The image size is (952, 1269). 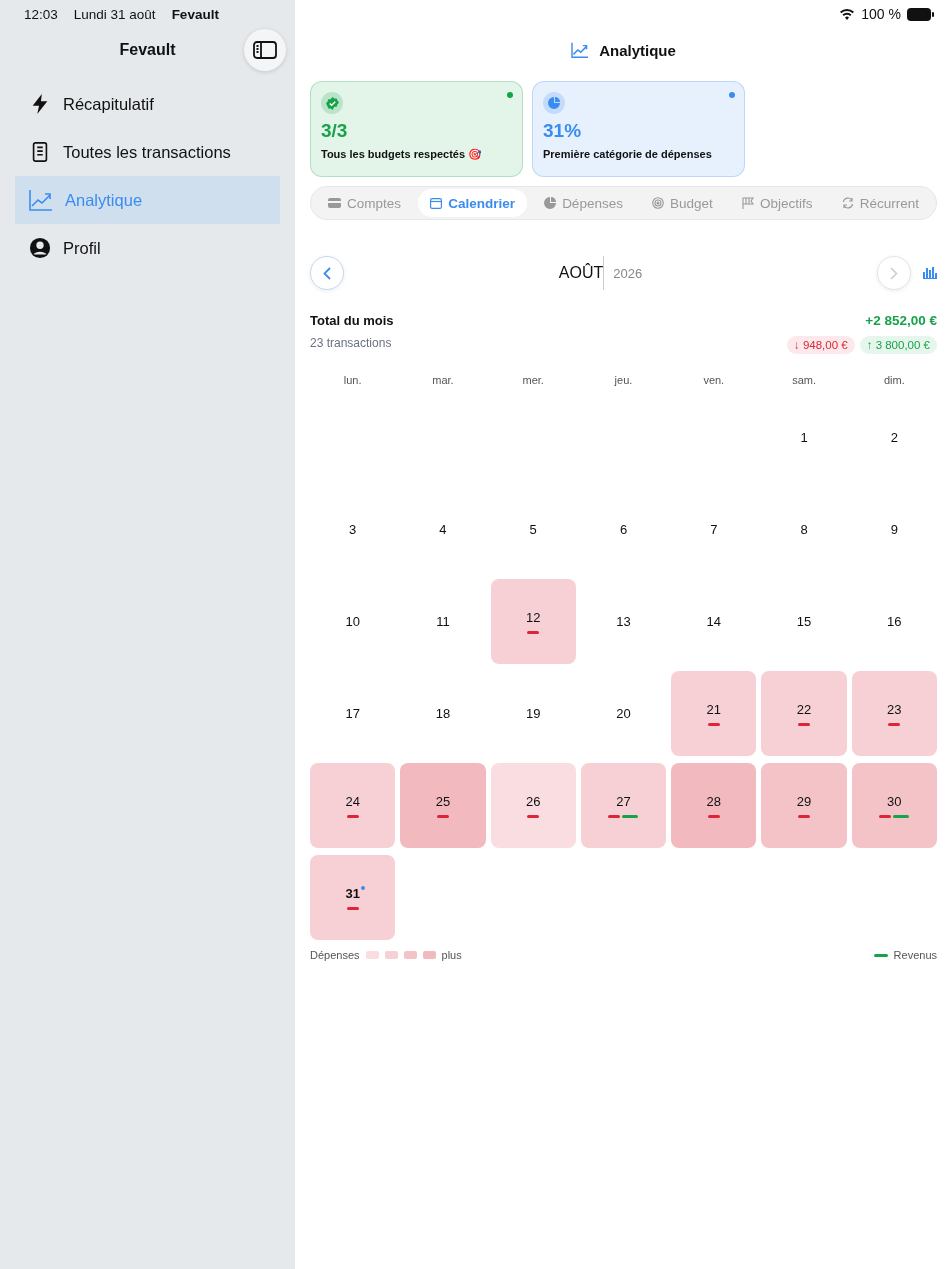 I want to click on calendar-day-shaded: 12, so click(x=533, y=621).